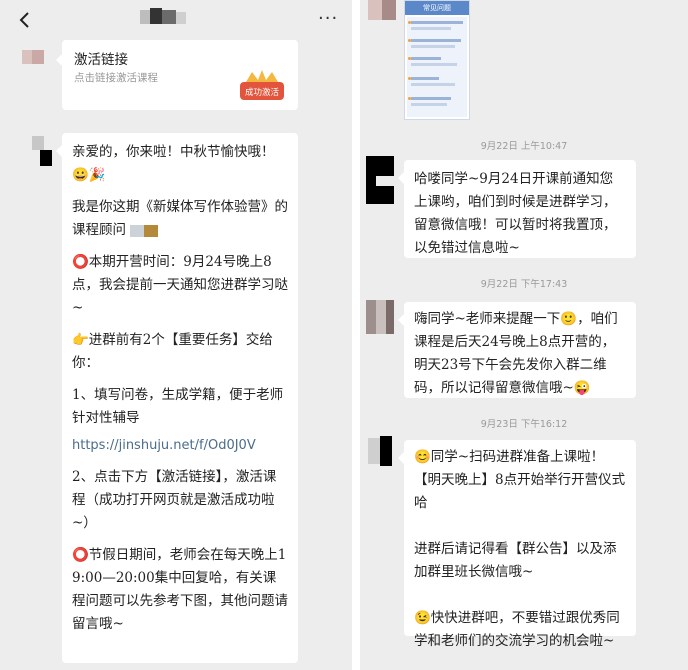 This screenshot has width=688, height=670. What do you see at coordinates (437, 8) in the screenshot?
I see `faq-image-title: 常见问题` at bounding box center [437, 8].